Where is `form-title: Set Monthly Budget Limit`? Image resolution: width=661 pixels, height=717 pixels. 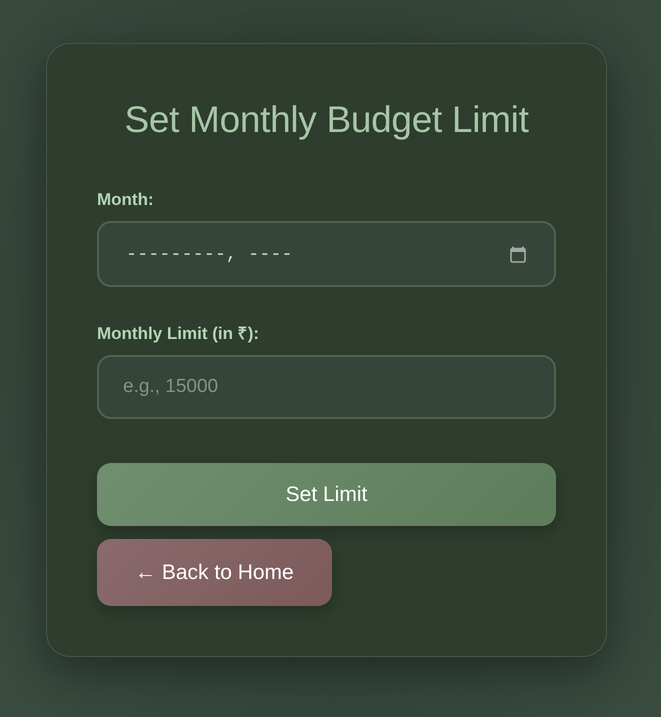
form-title: Set Monthly Budget Limit is located at coordinates (326, 120).